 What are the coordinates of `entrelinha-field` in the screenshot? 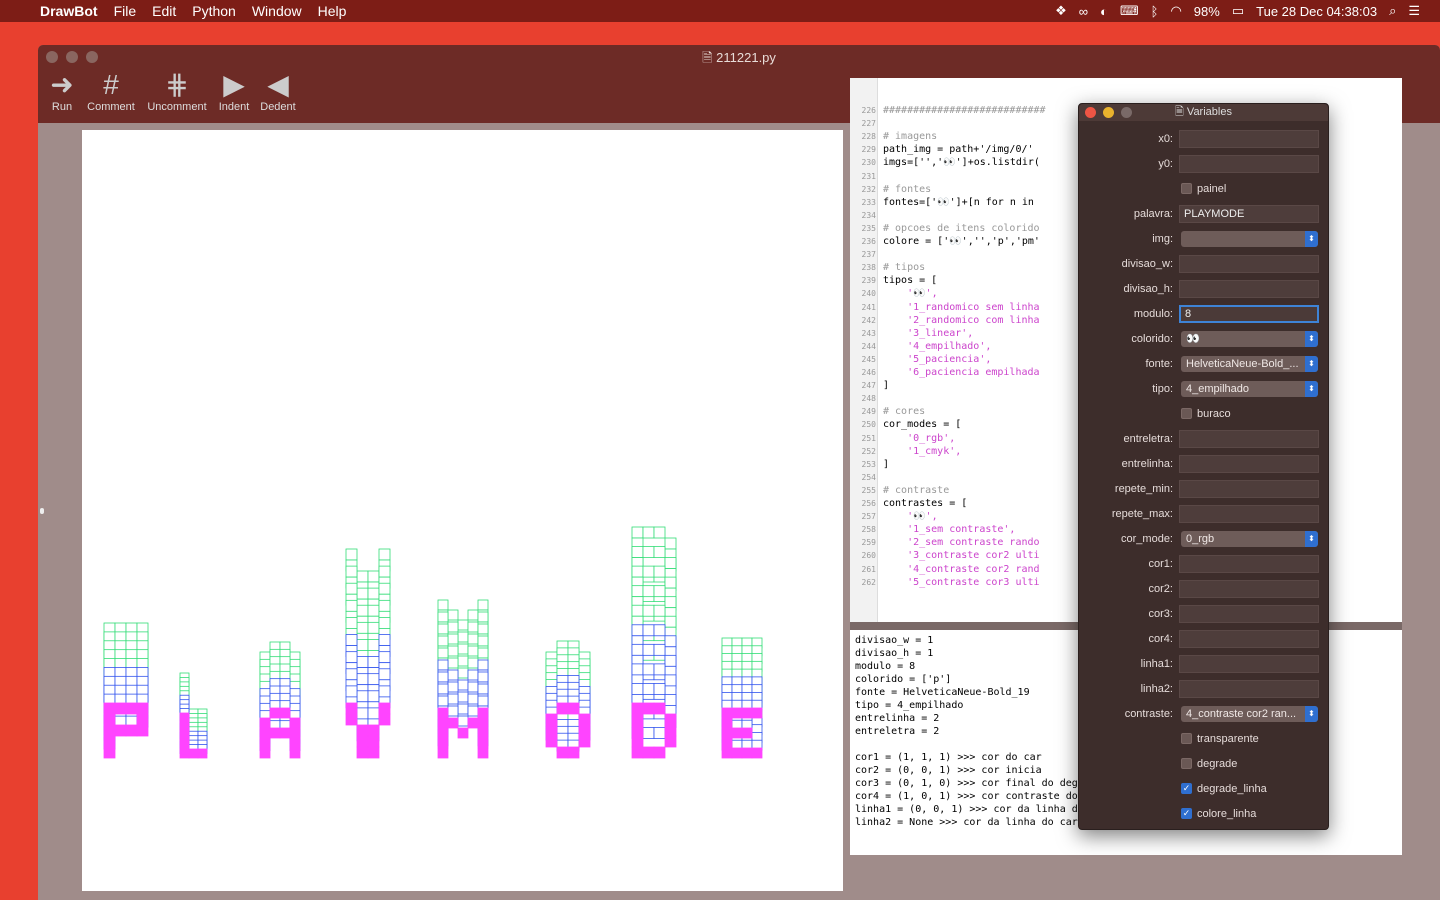 It's located at (1249, 464).